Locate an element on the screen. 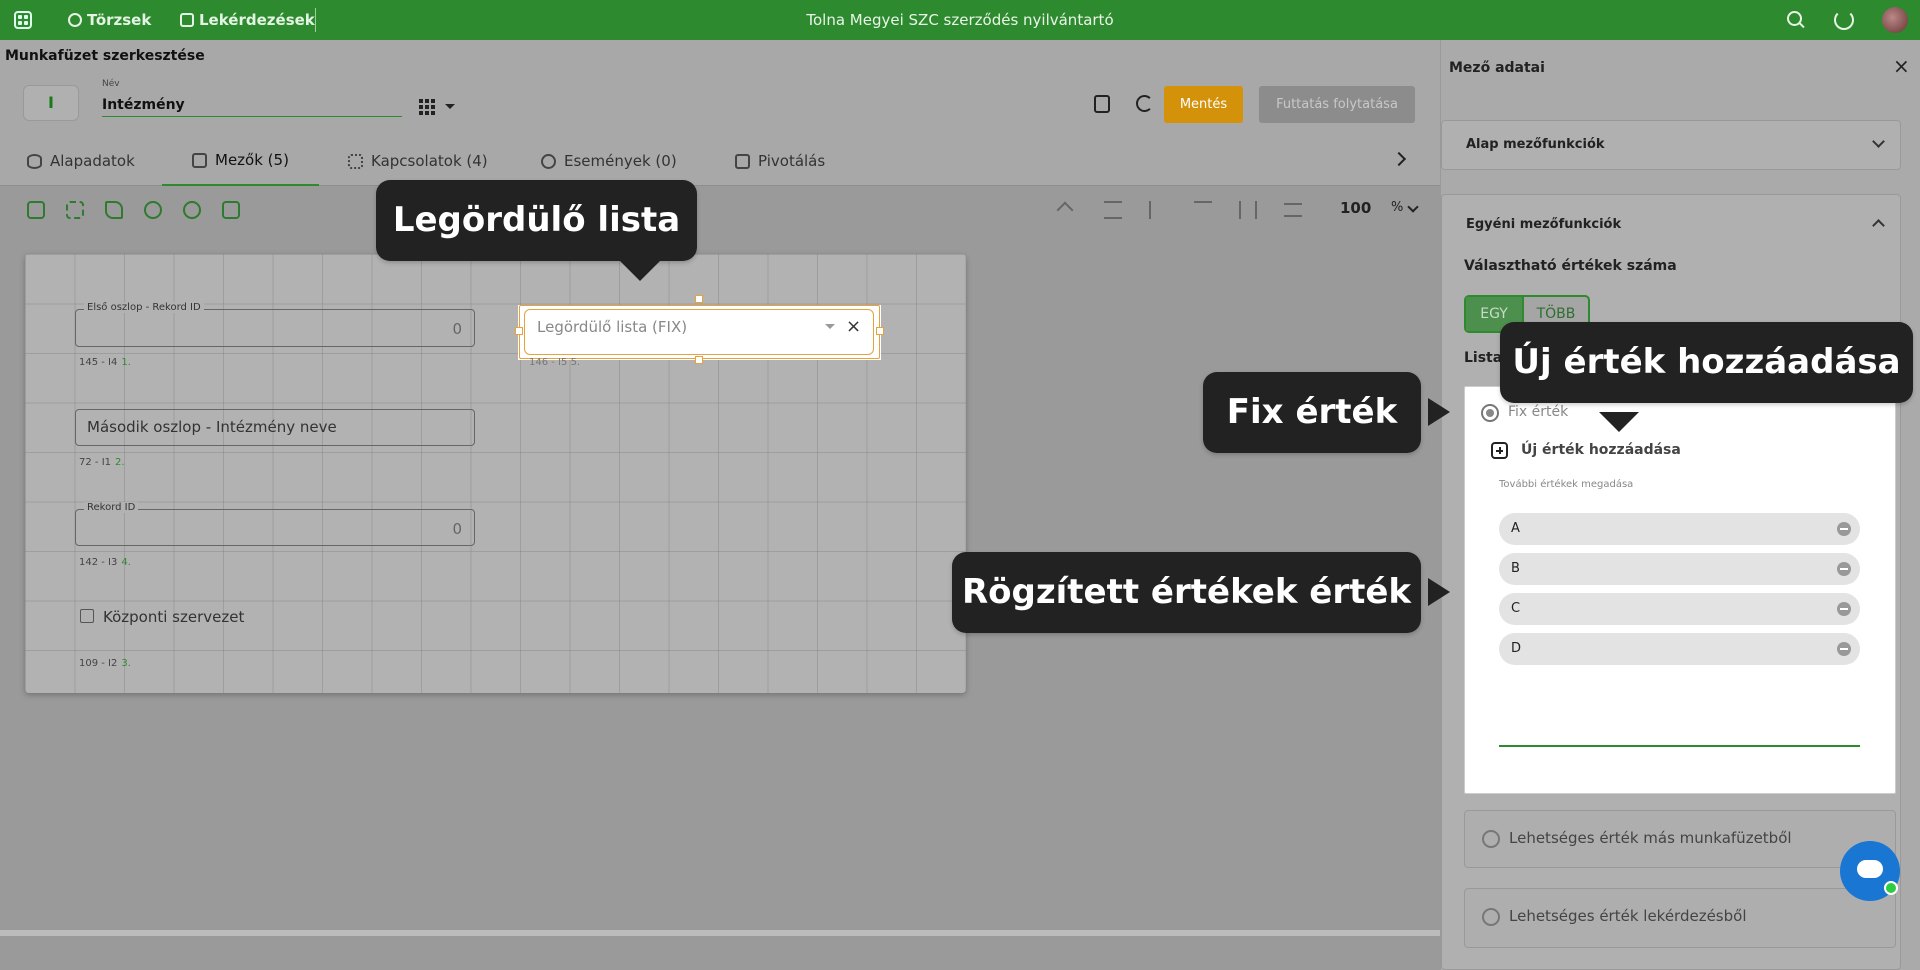 This screenshot has width=1920, height=970. globe-icon is located at coordinates (192, 210).